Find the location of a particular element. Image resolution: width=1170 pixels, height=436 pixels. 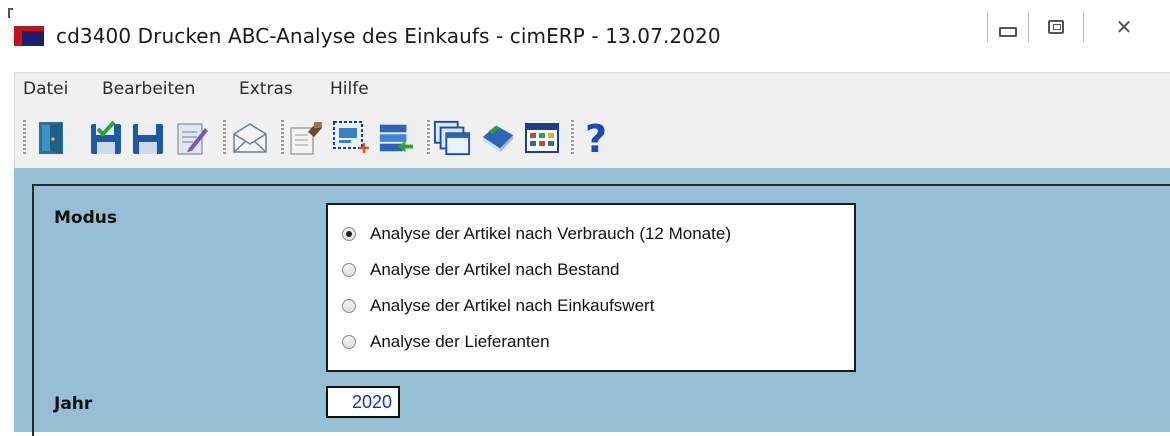

properties-button is located at coordinates (306, 138).